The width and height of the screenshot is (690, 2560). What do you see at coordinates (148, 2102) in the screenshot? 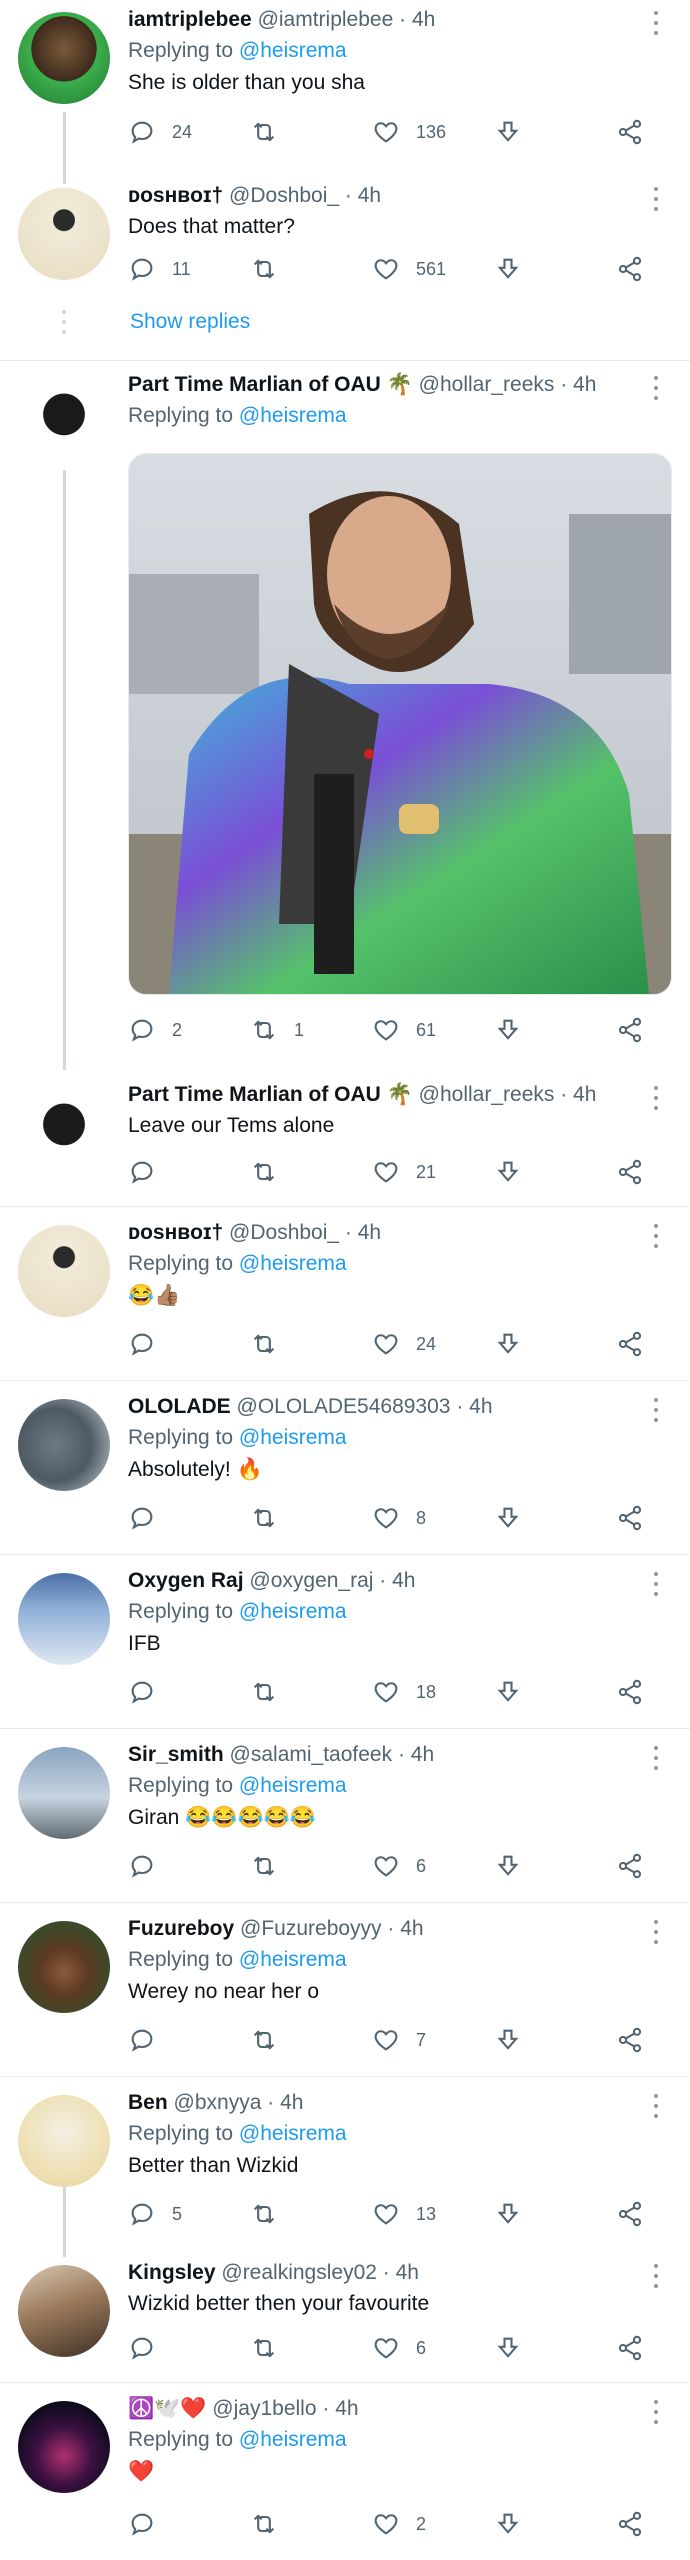
I see `display-name: Ben` at bounding box center [148, 2102].